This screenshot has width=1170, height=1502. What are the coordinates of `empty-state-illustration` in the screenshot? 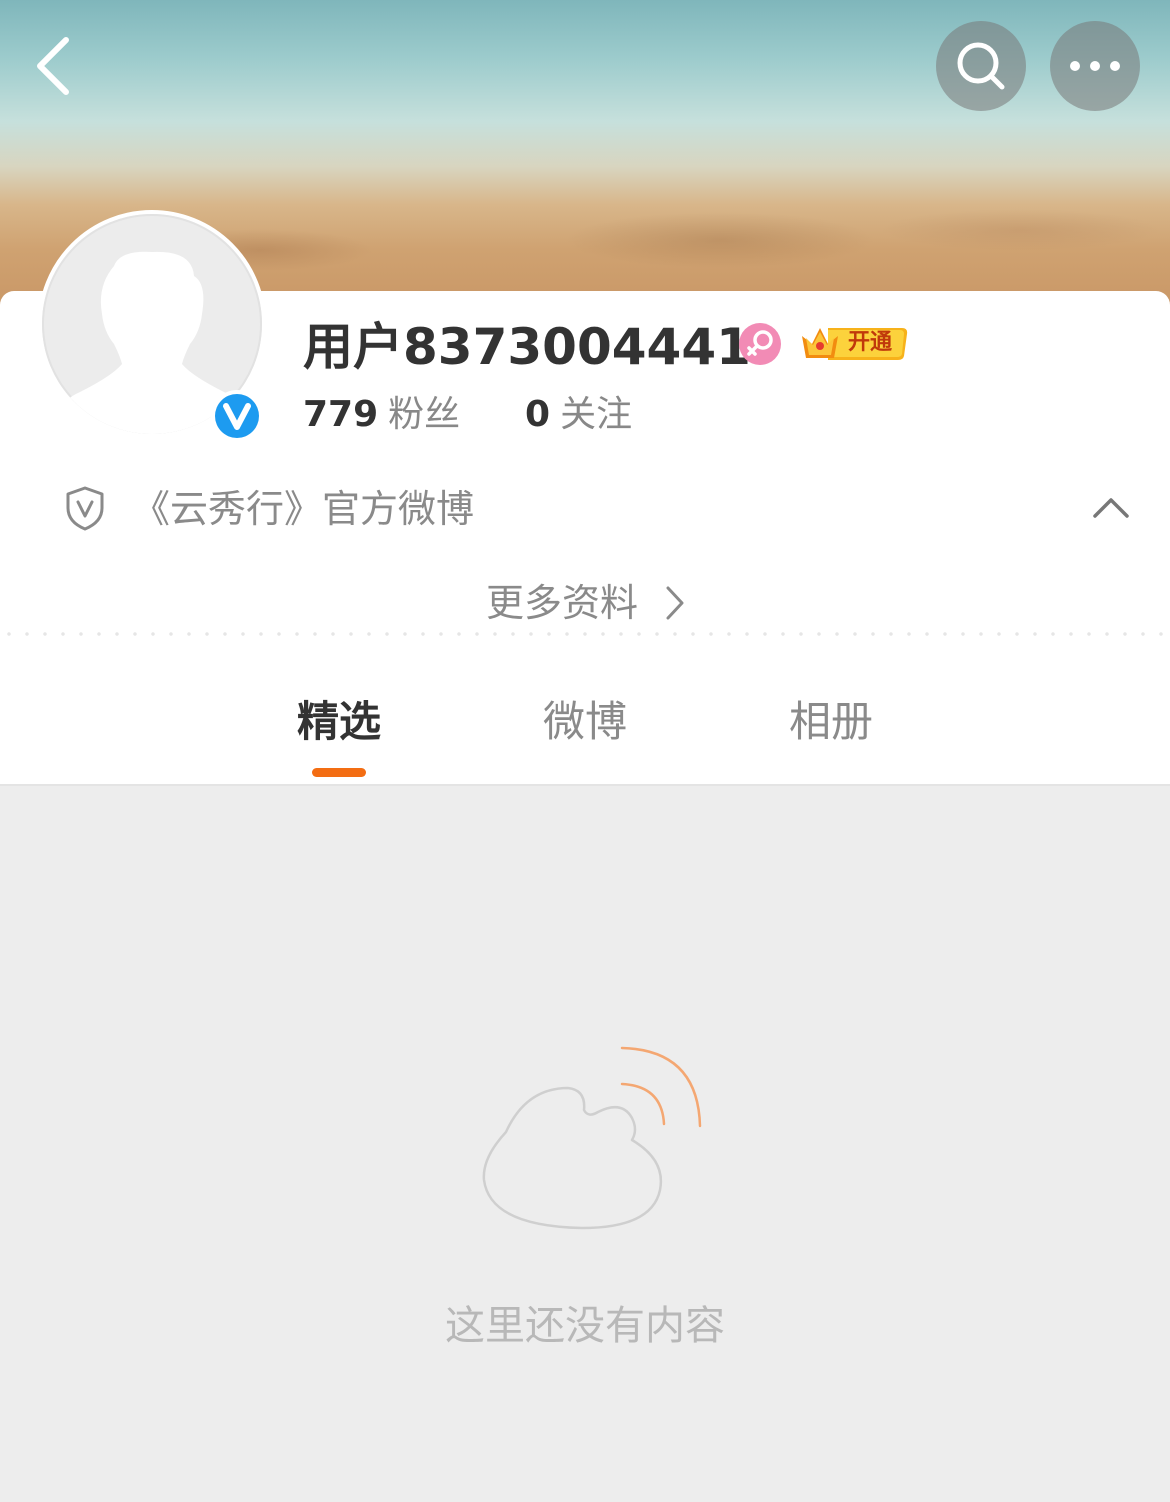 It's located at (590, 1140).